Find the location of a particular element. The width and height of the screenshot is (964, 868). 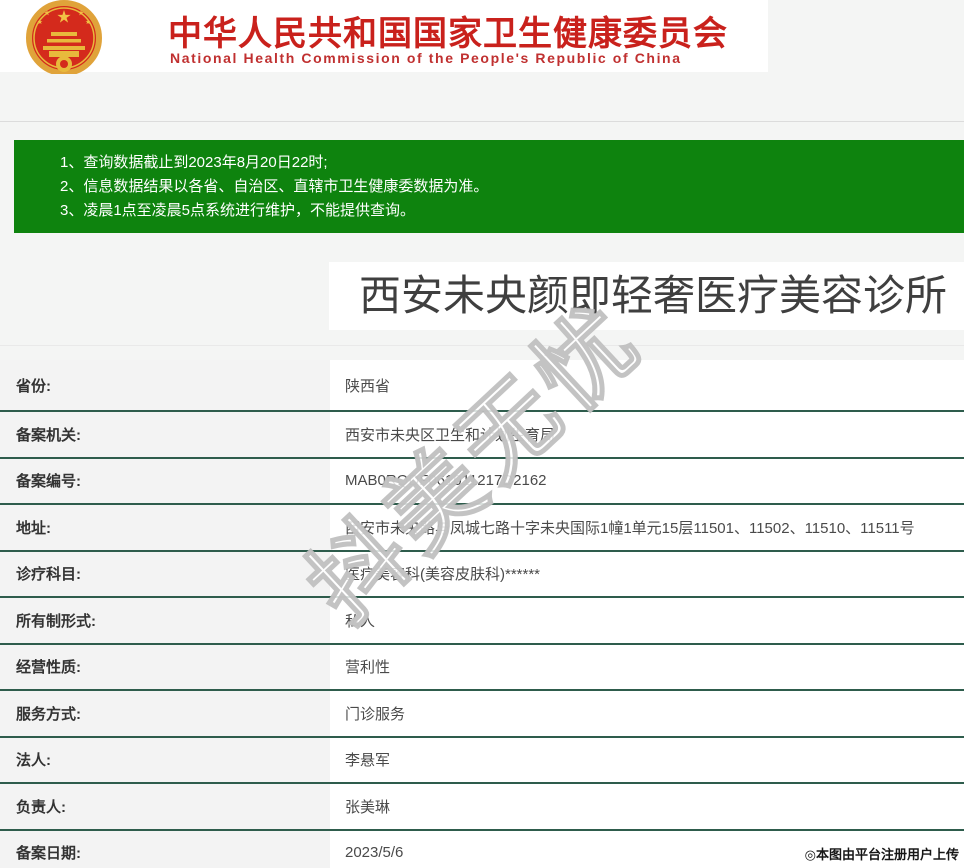

field-label: 备案机关: is located at coordinates (165, 434).